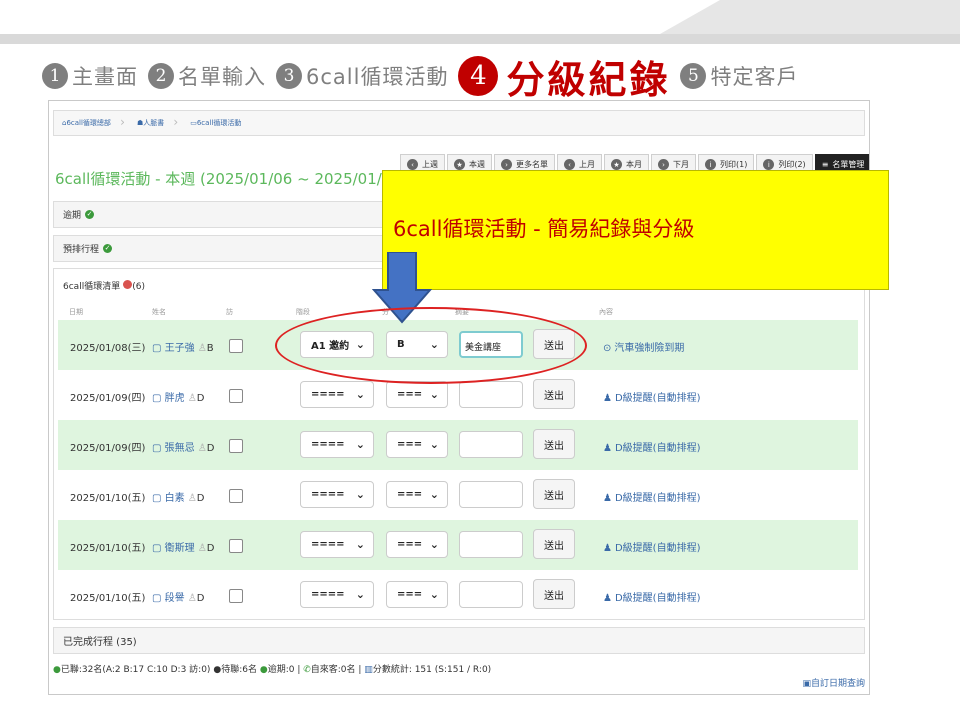 The height and width of the screenshot is (720, 960). Describe the element at coordinates (833, 682) in the screenshot. I see `custom-date-link: ▣自訂日期查詢` at that location.